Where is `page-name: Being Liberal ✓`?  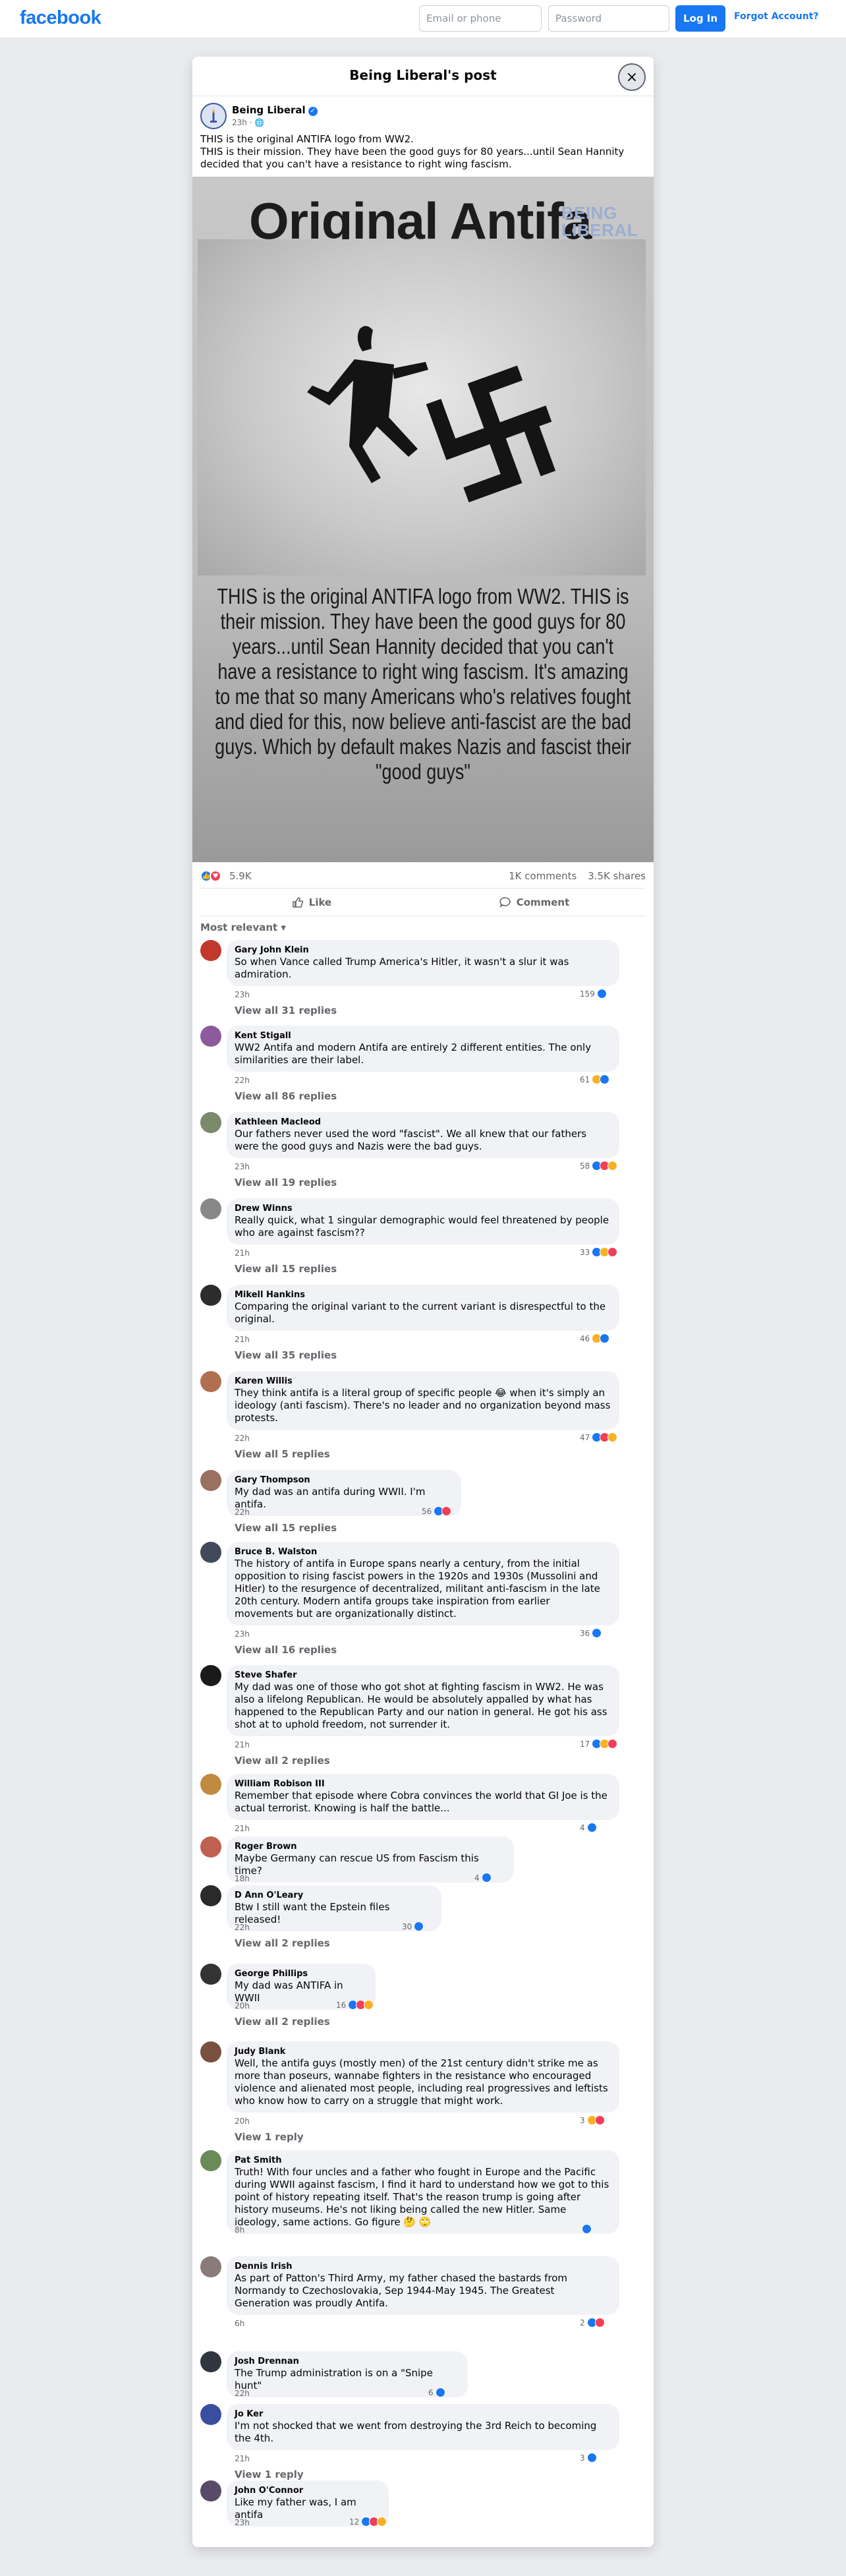 page-name: Being Liberal ✓ is located at coordinates (275, 110).